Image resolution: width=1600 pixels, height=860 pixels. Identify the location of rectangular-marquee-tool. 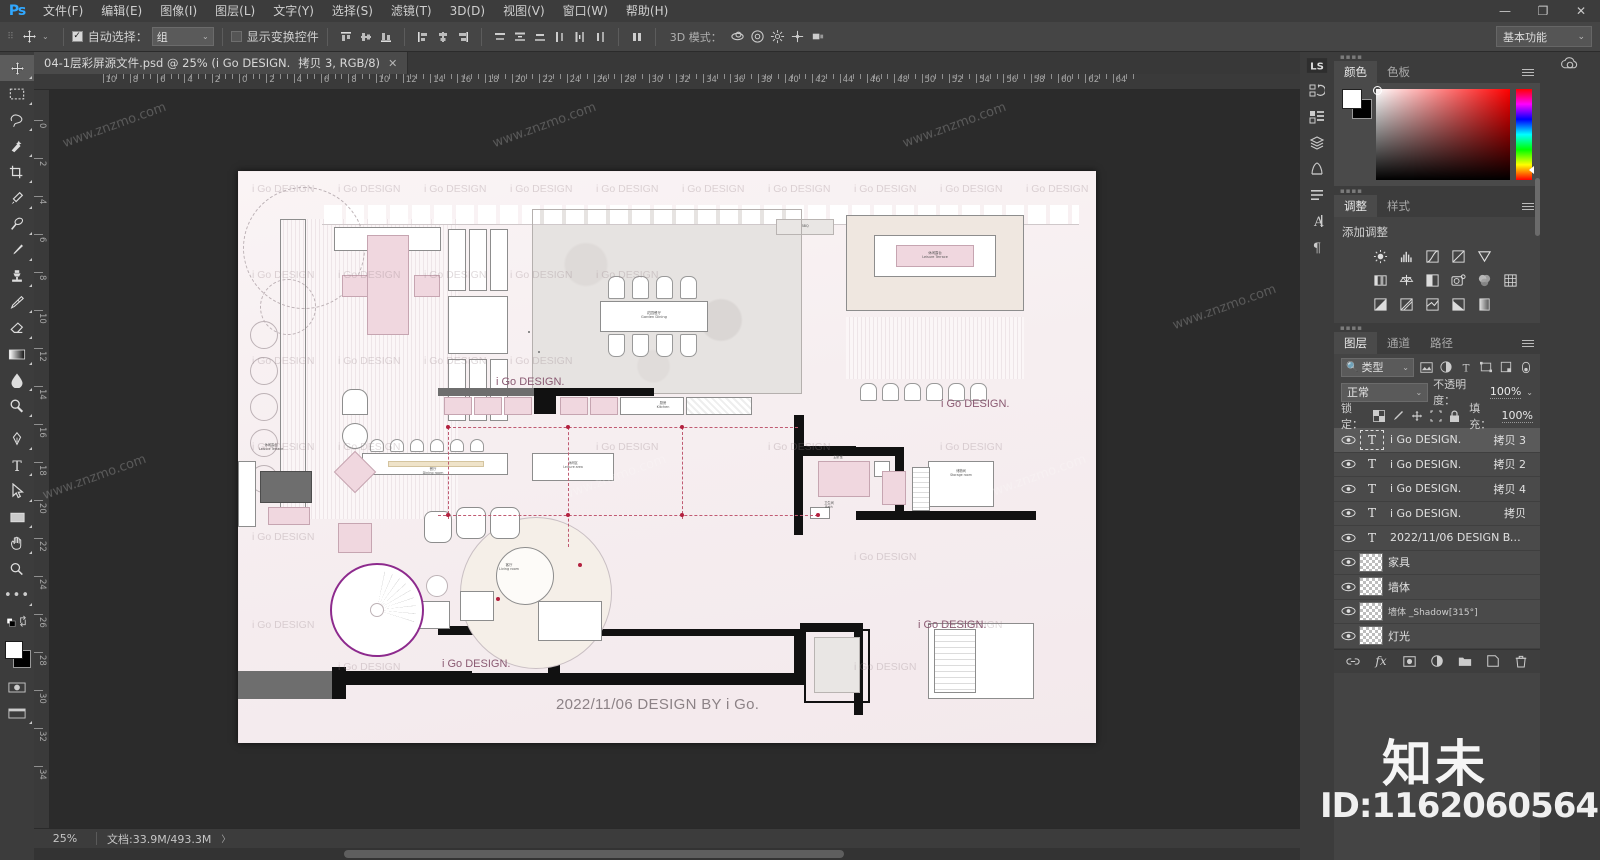
(17, 94).